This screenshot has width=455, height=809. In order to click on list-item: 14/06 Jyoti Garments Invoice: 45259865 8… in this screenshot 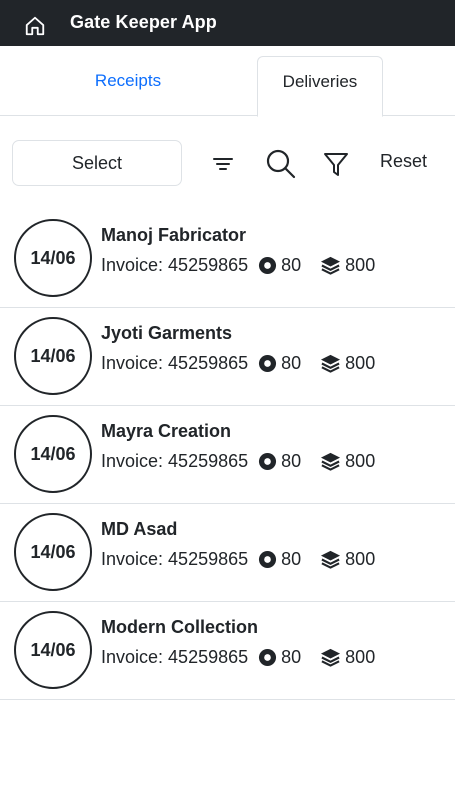, I will do `click(227, 357)`.